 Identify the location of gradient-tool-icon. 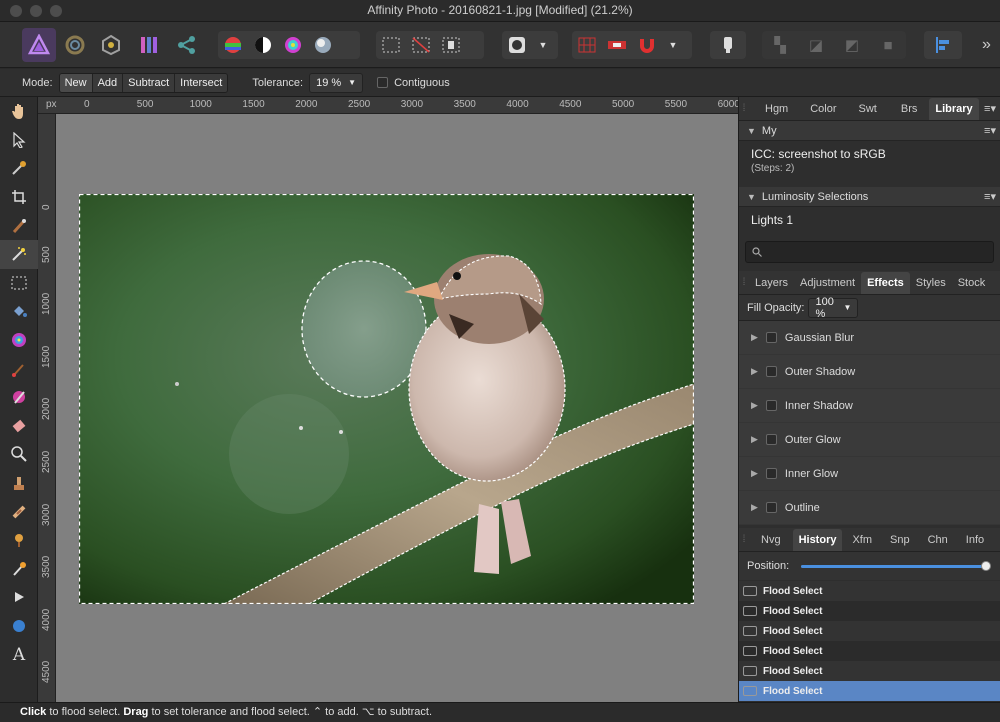
(19, 340).